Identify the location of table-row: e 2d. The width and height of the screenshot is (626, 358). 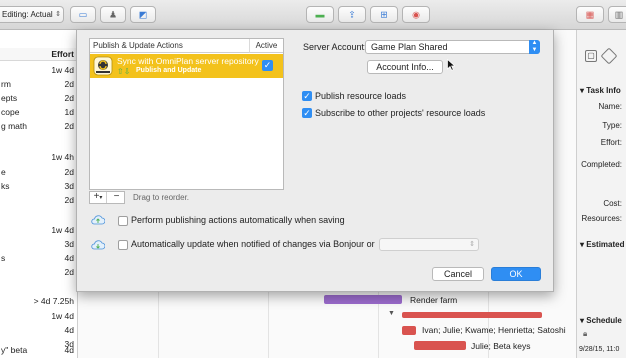
(39, 172).